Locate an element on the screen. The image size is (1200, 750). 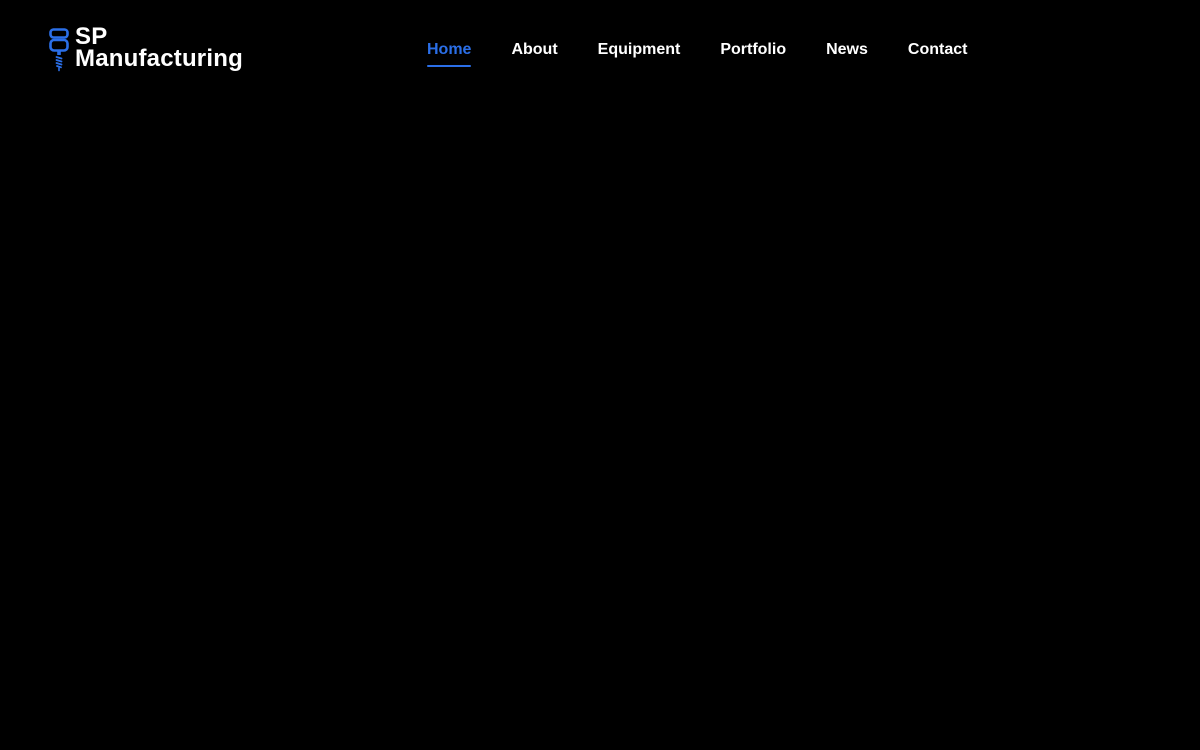
nav-item-portfolio: Portfolio is located at coordinates (753, 54).